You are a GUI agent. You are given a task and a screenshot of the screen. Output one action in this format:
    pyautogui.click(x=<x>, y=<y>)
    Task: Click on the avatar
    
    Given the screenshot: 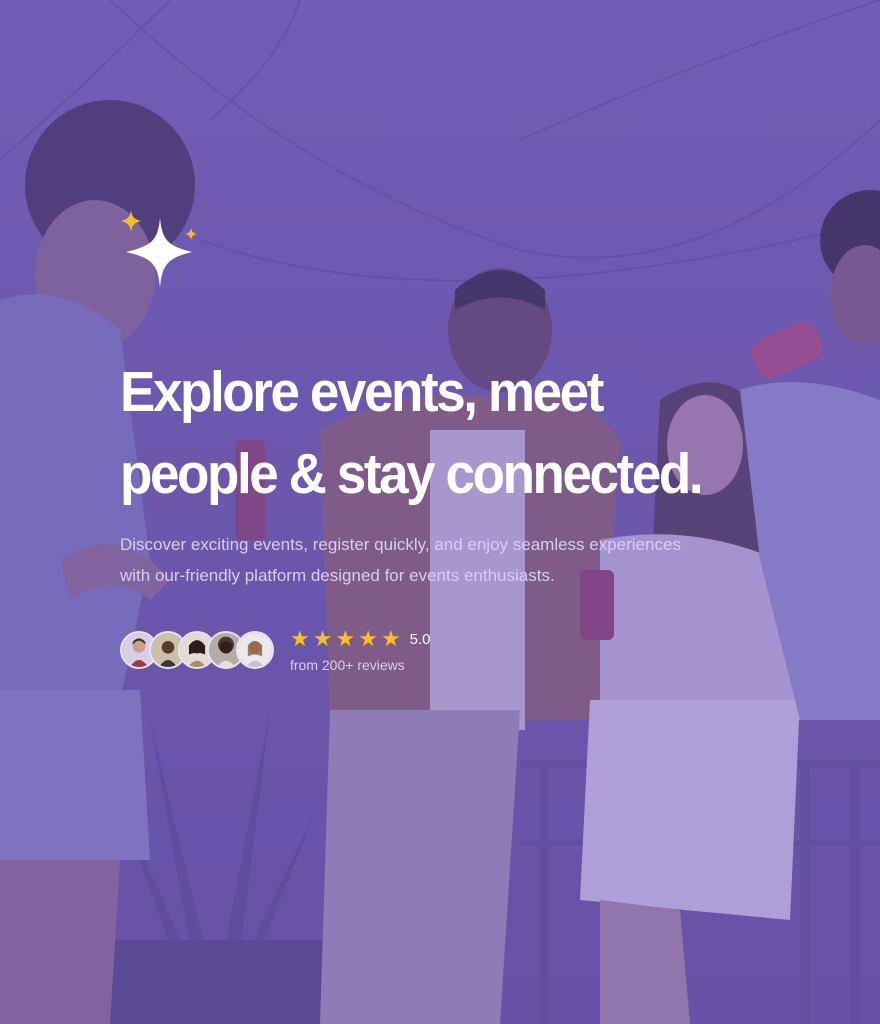 What is the action you would take?
    pyautogui.click(x=255, y=650)
    